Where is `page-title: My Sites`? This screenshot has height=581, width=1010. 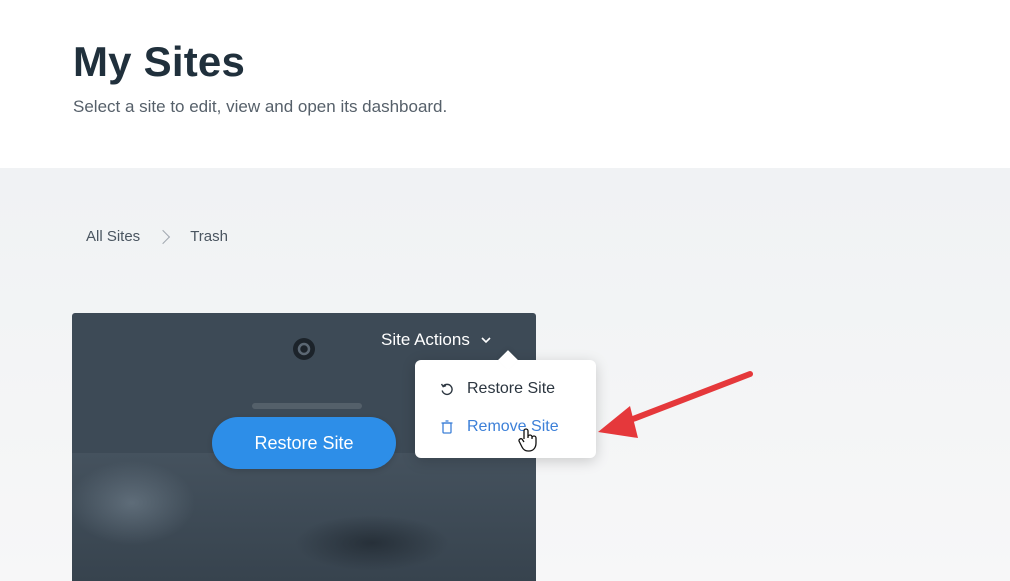
page-title: My Sites is located at coordinates (159, 61).